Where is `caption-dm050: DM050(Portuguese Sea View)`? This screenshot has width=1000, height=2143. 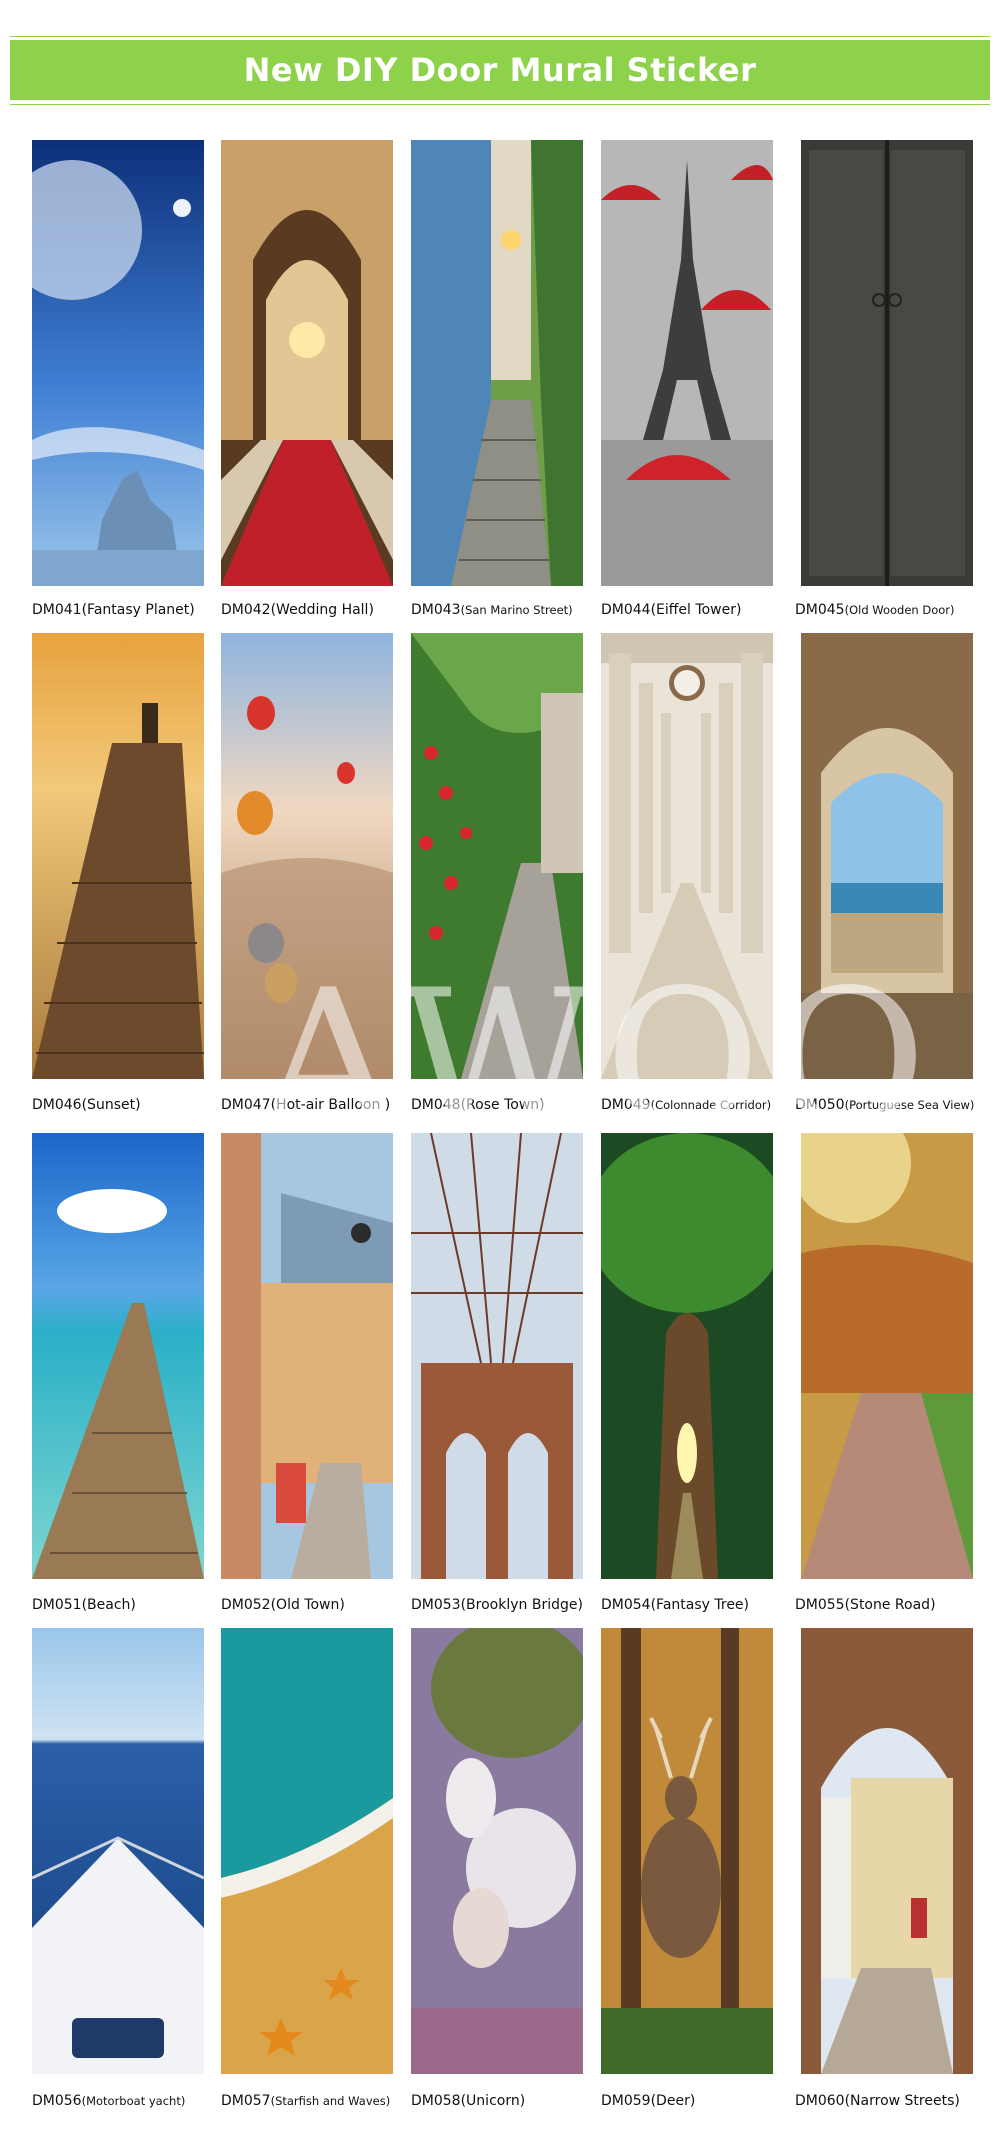
caption-dm050: DM050(Portuguese Sea View) is located at coordinates (885, 1105).